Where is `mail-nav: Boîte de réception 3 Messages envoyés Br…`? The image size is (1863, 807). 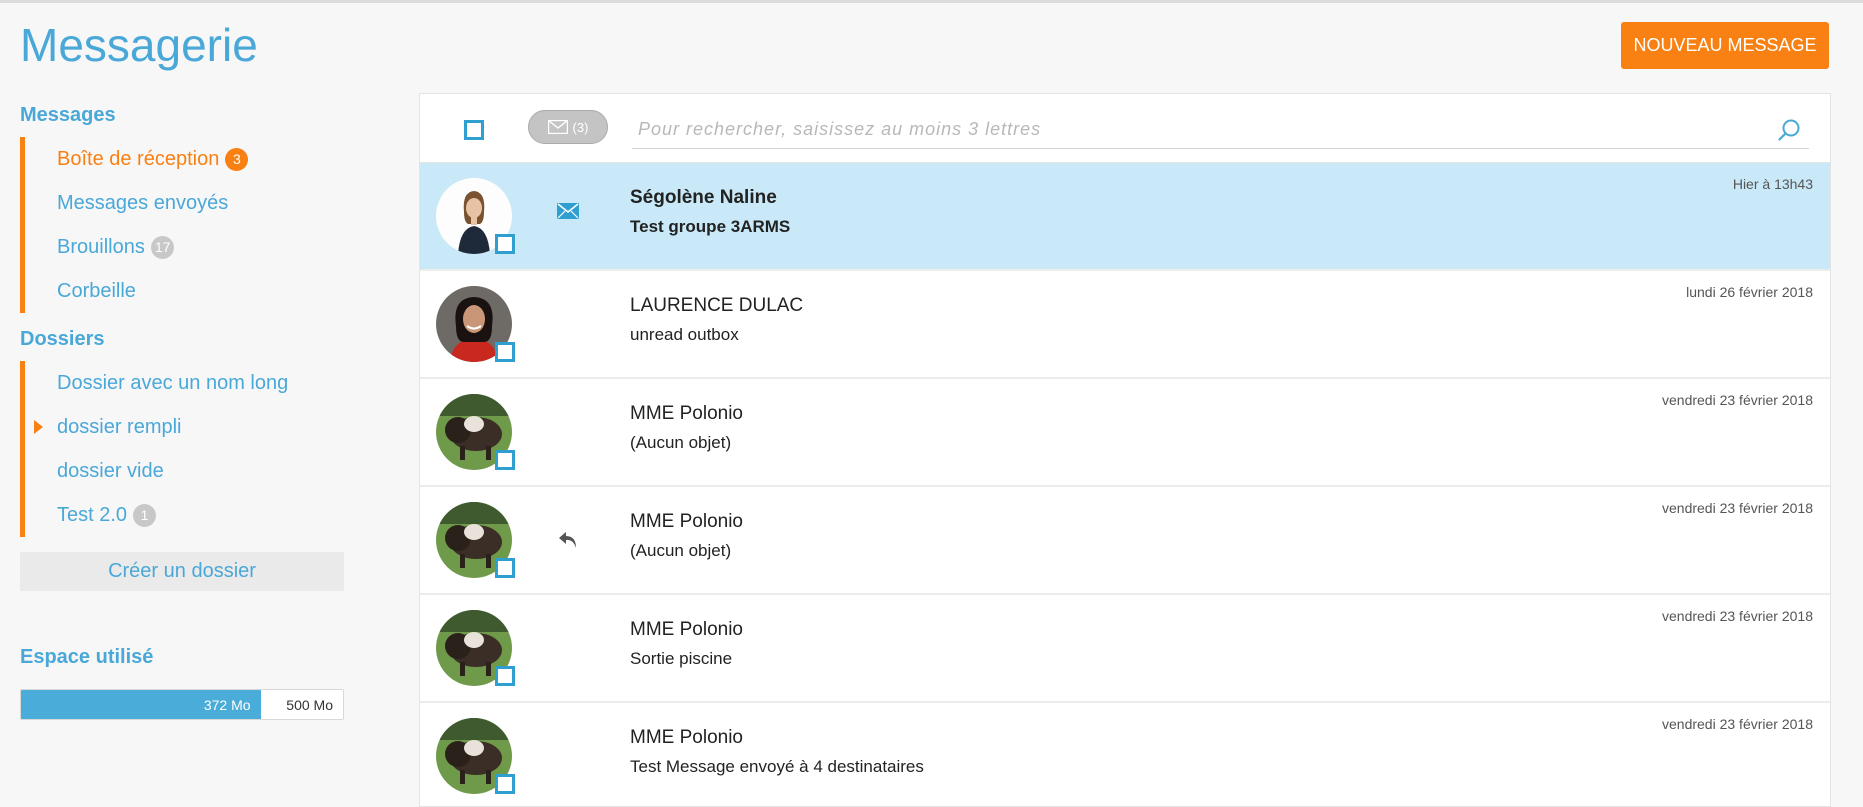 mail-nav: Boîte de réception 3 Messages envoyés Br… is located at coordinates (187, 225).